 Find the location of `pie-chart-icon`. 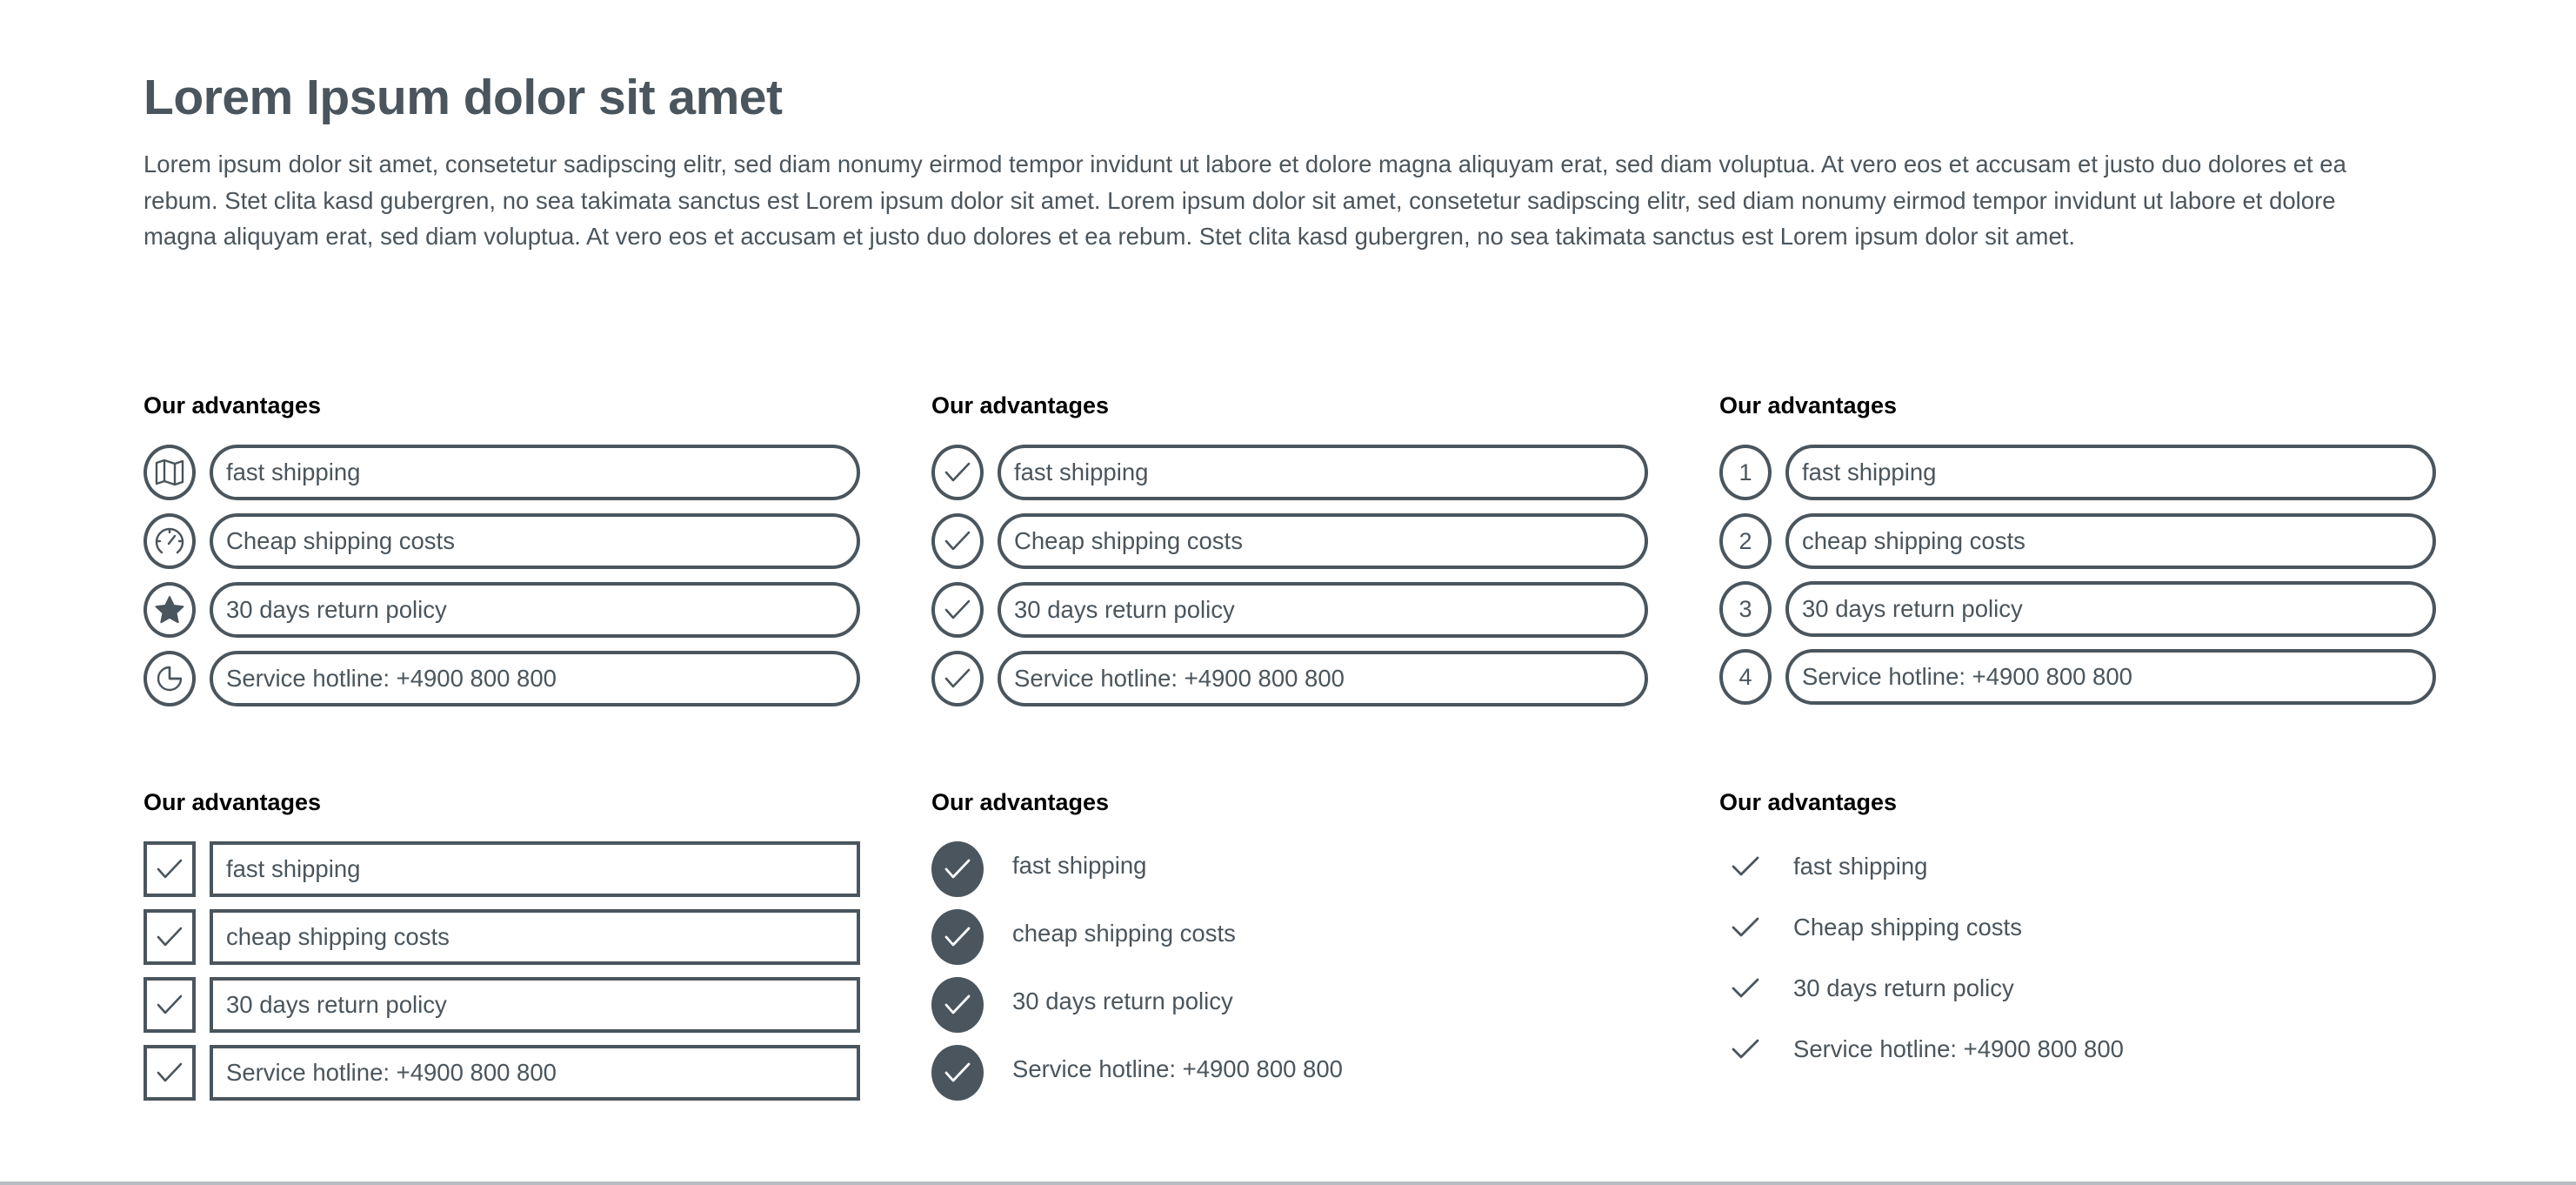

pie-chart-icon is located at coordinates (169, 678).